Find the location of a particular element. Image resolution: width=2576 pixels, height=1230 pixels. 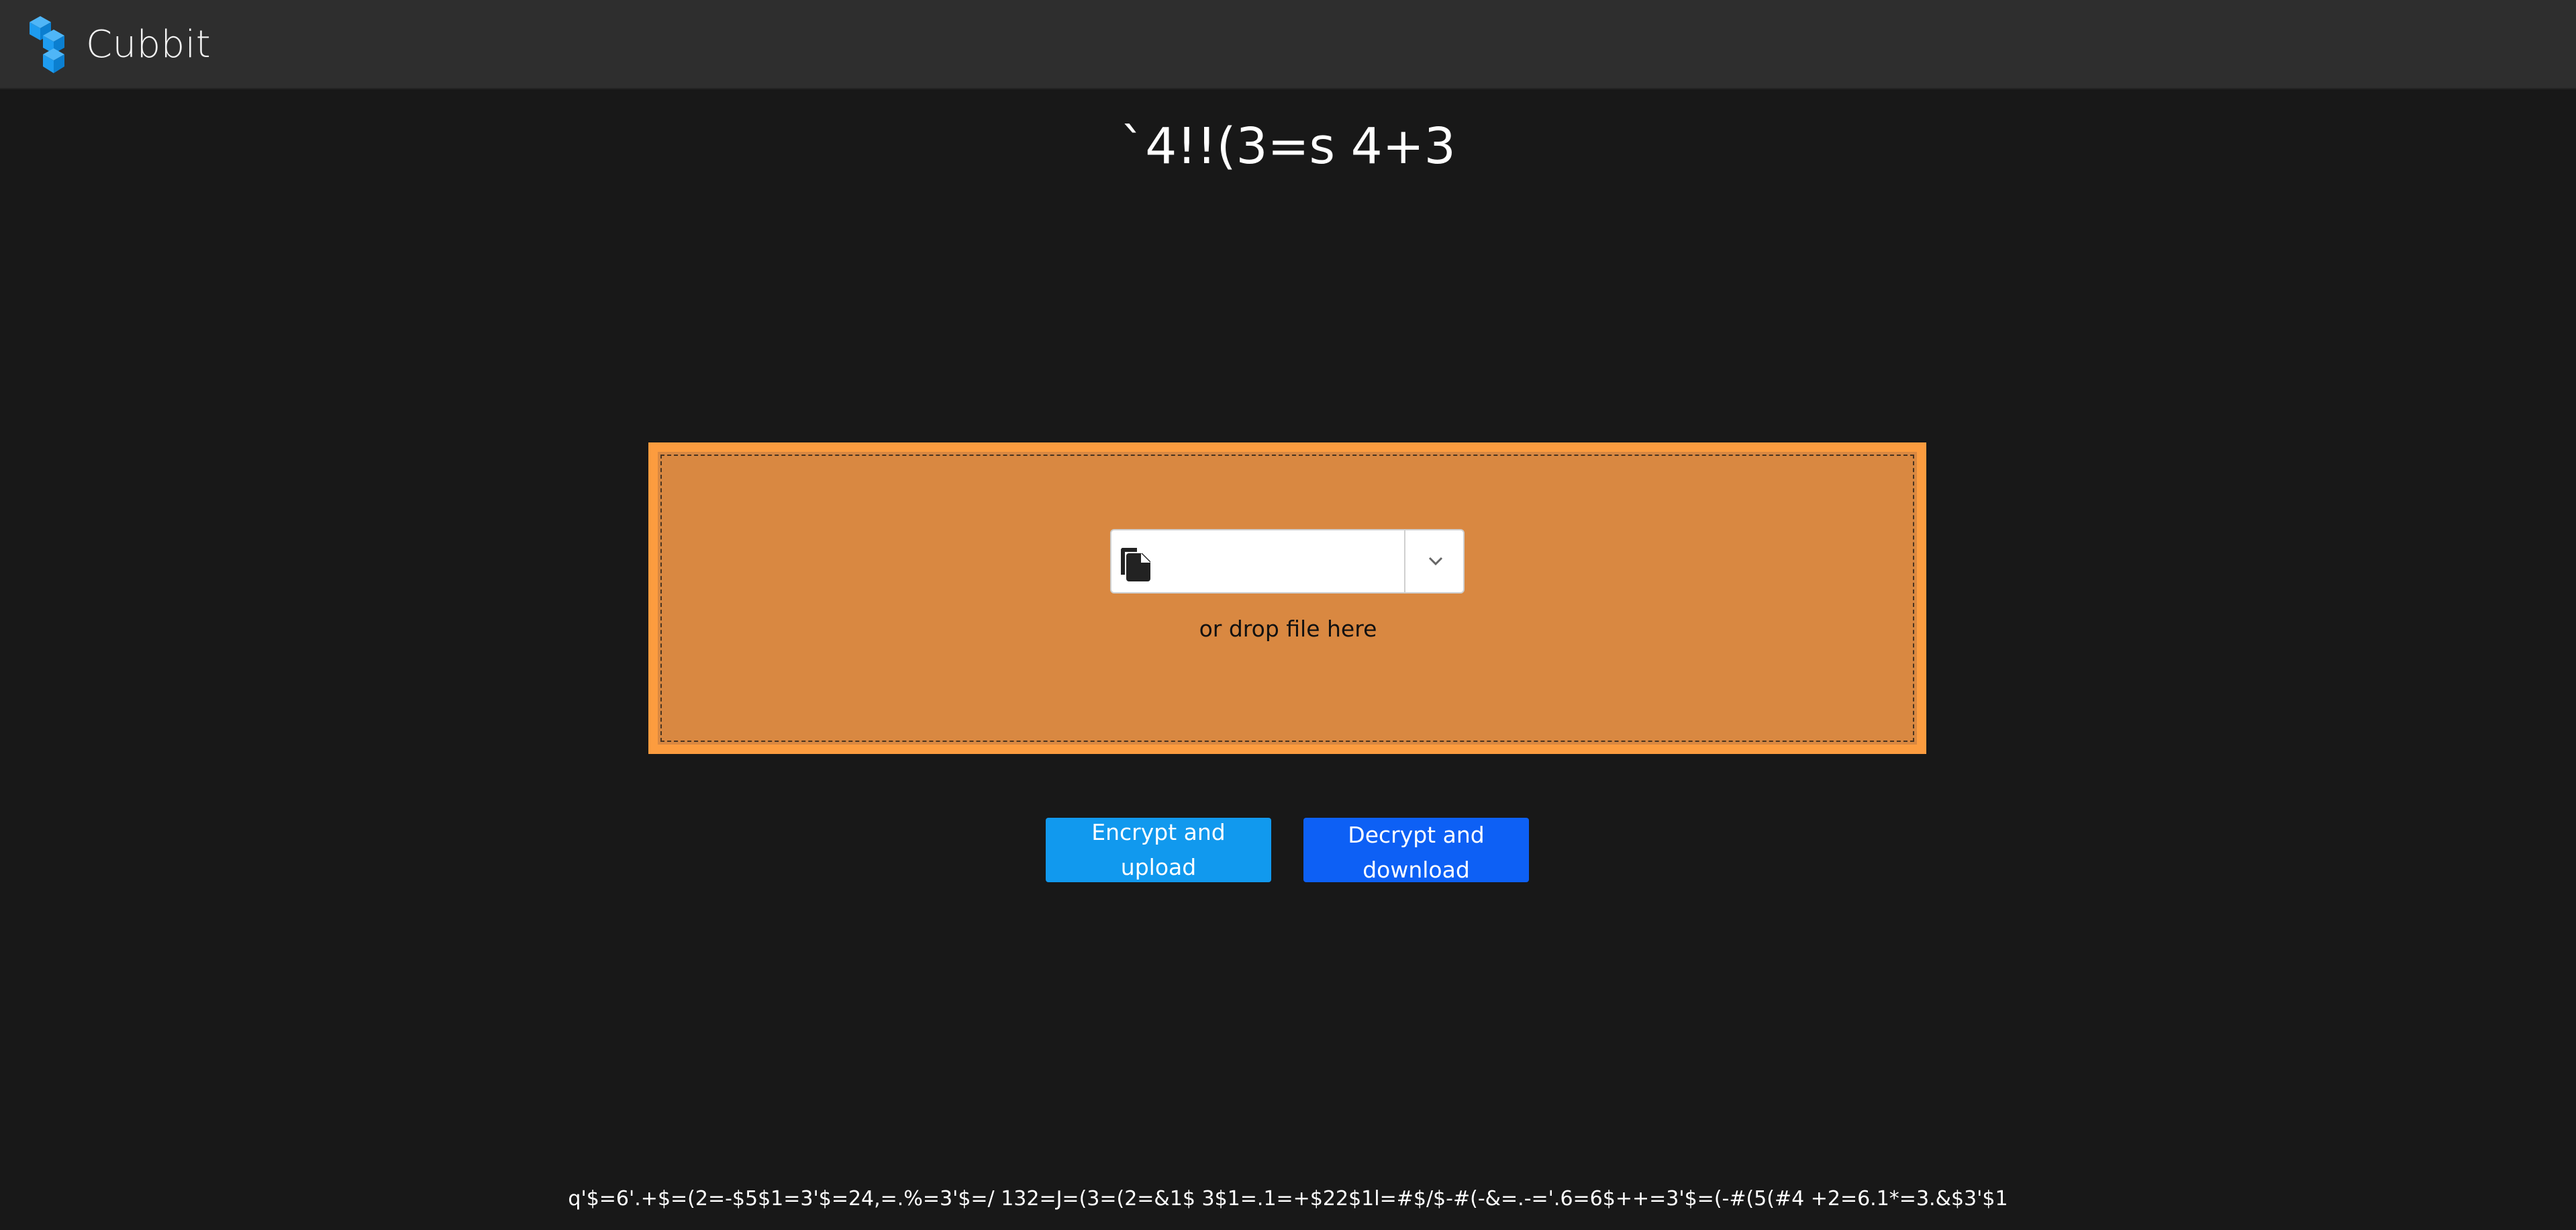

chevron-down-icon is located at coordinates (1436, 561).